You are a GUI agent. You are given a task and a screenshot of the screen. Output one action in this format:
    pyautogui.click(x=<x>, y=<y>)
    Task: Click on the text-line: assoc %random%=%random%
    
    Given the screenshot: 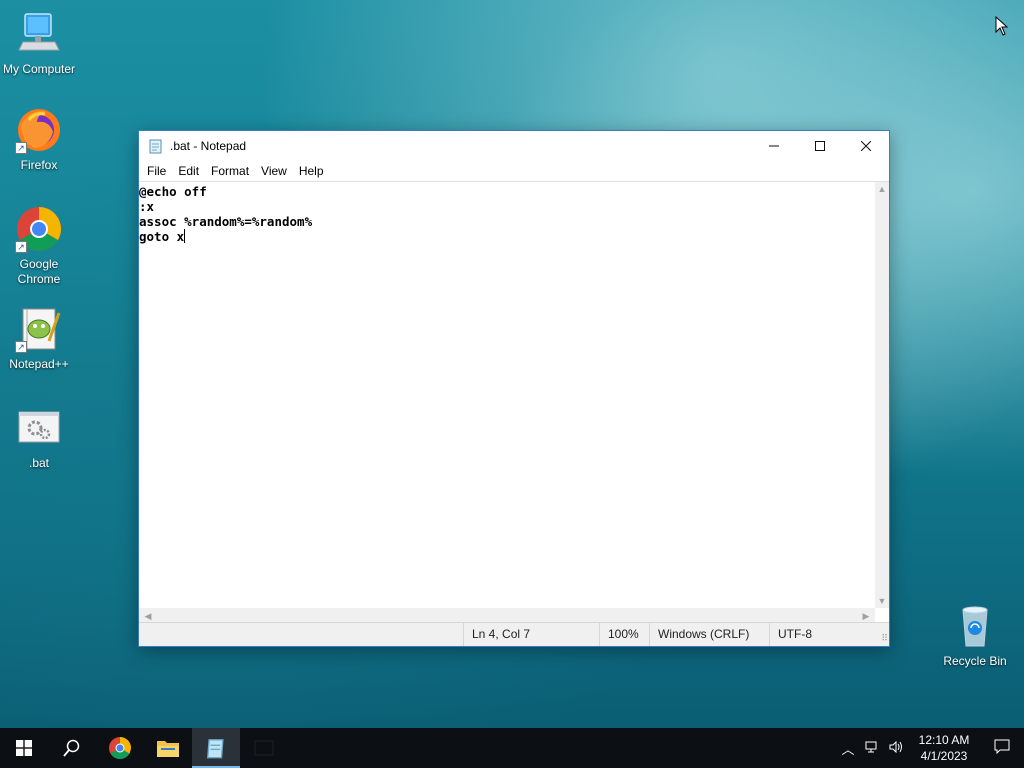 What is the action you would take?
    pyautogui.click(x=226, y=221)
    